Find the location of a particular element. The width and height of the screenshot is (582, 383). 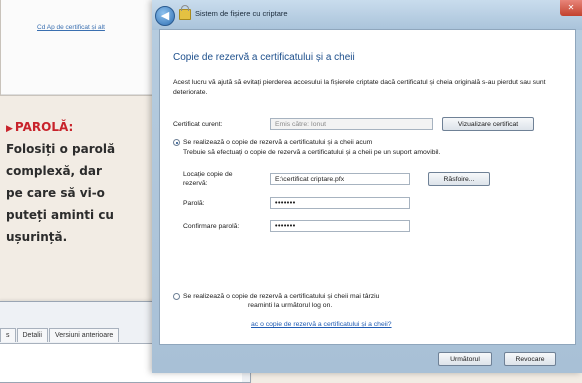

view-certificate-button: Vizualizare certificat is located at coordinates (488, 124).